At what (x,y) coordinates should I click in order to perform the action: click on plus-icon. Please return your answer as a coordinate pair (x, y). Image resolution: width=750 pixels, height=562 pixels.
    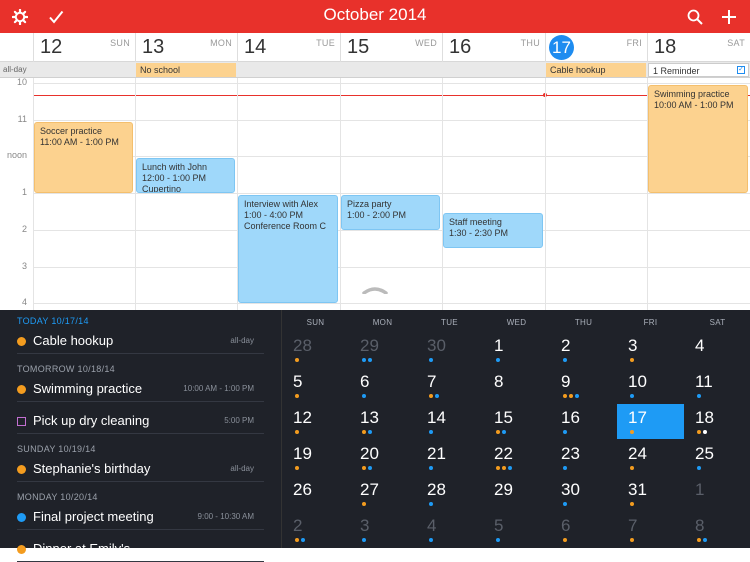
    Looking at the image, I should click on (729, 17).